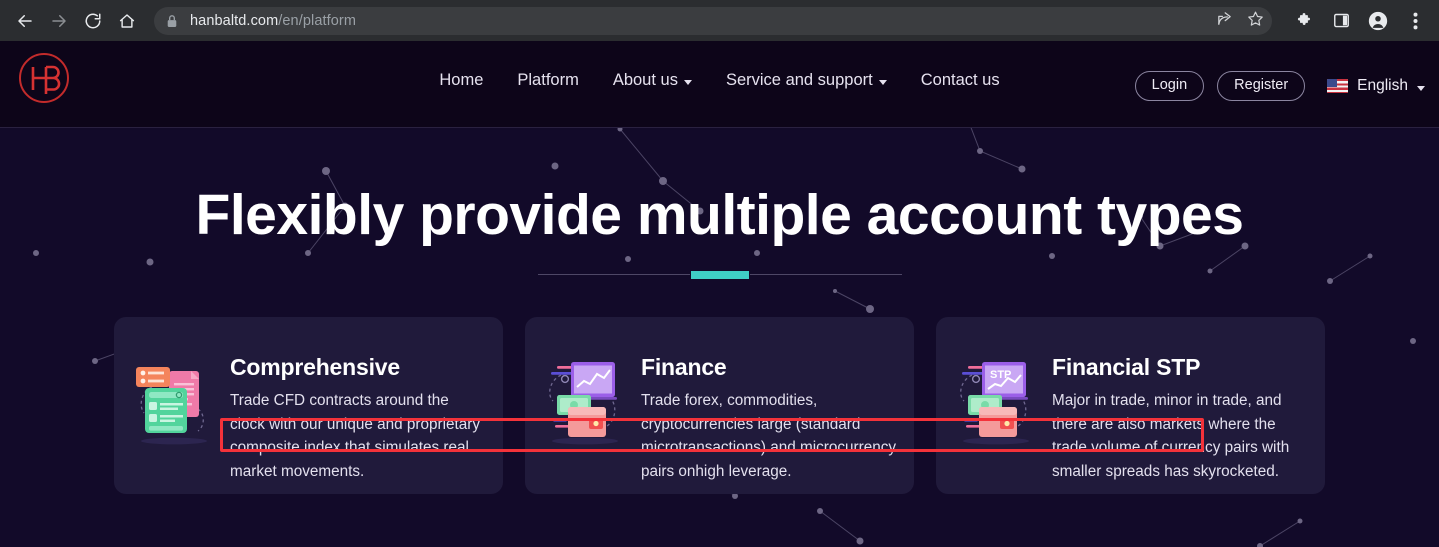 The height and width of the screenshot is (547, 1439). What do you see at coordinates (1255, 21) in the screenshot?
I see `star-icon` at bounding box center [1255, 21].